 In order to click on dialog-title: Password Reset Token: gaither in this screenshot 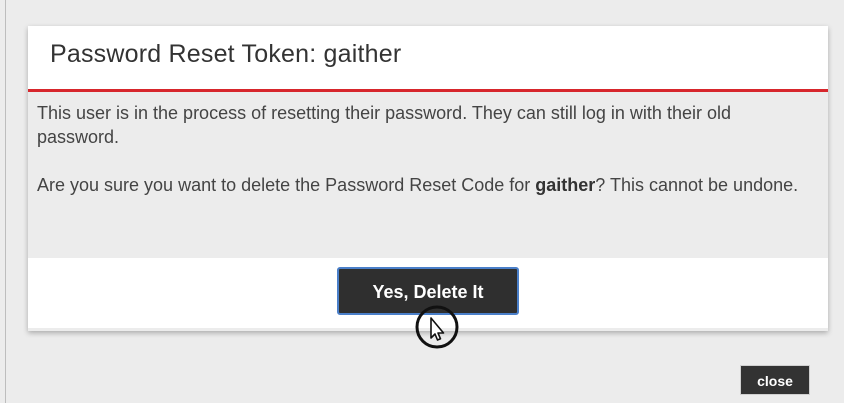, I will do `click(226, 54)`.